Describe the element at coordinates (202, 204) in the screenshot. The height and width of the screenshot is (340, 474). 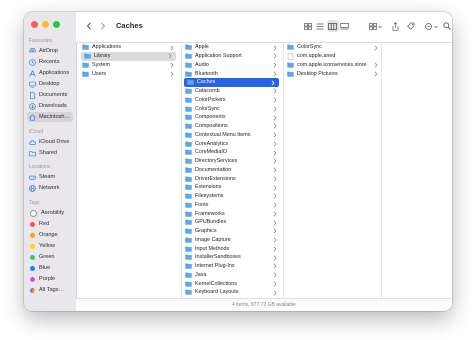
I see `list-item-label: Fonts` at that location.